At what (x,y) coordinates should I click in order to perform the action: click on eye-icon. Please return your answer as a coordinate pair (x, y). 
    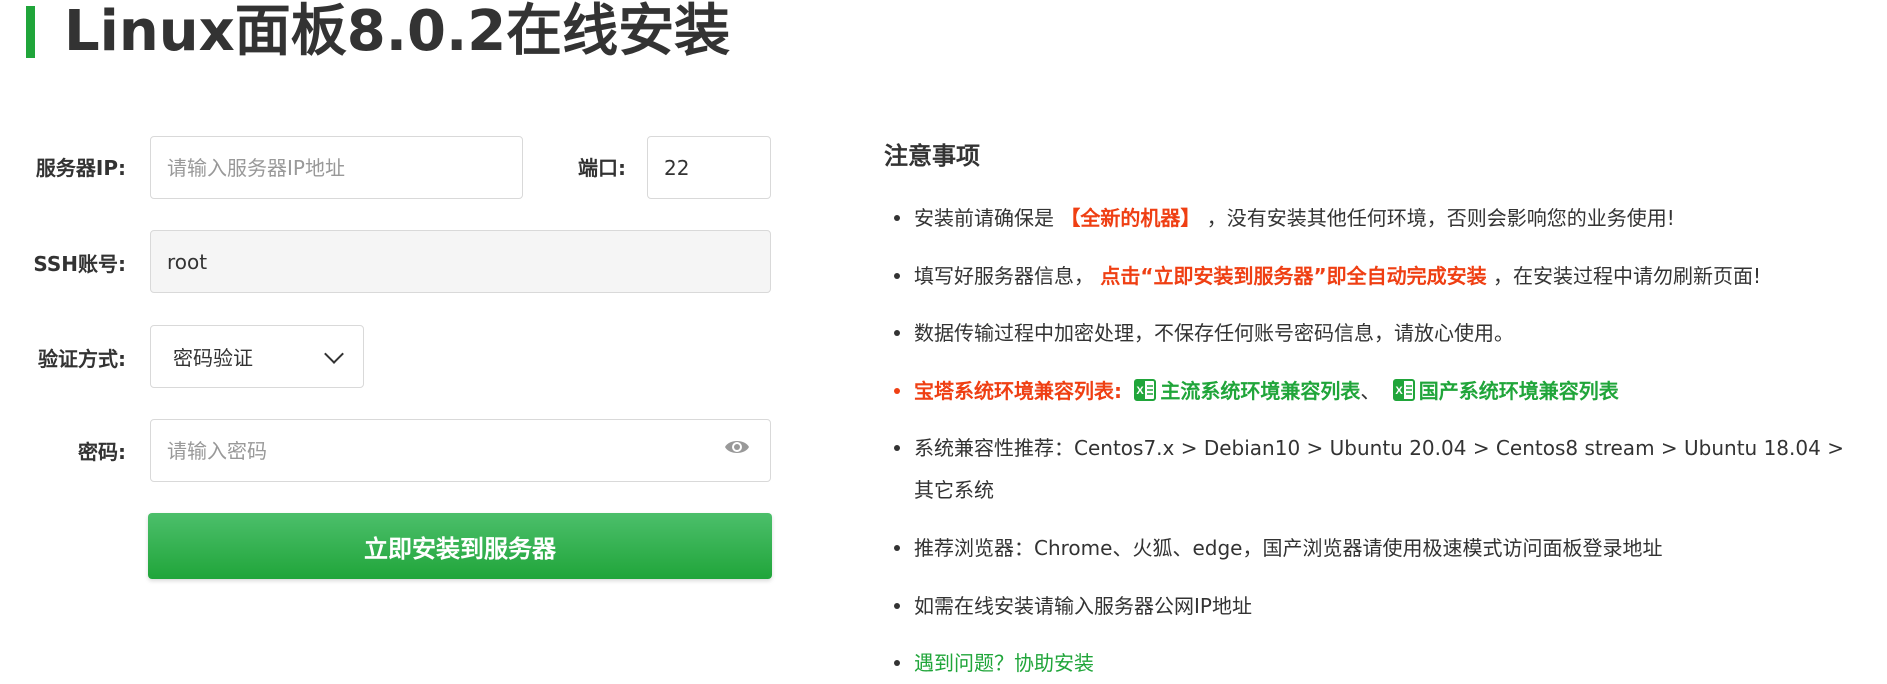
    Looking at the image, I should click on (737, 447).